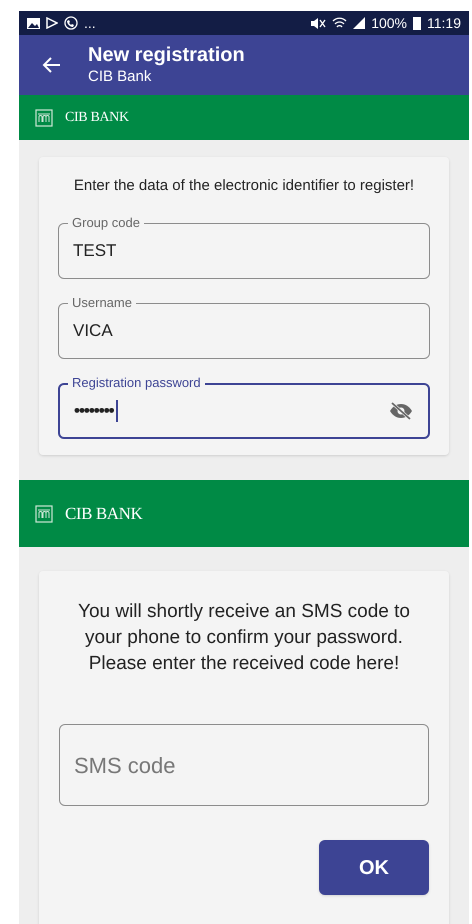  Describe the element at coordinates (136, 383) in the screenshot. I see `field-label: Registration password` at that location.